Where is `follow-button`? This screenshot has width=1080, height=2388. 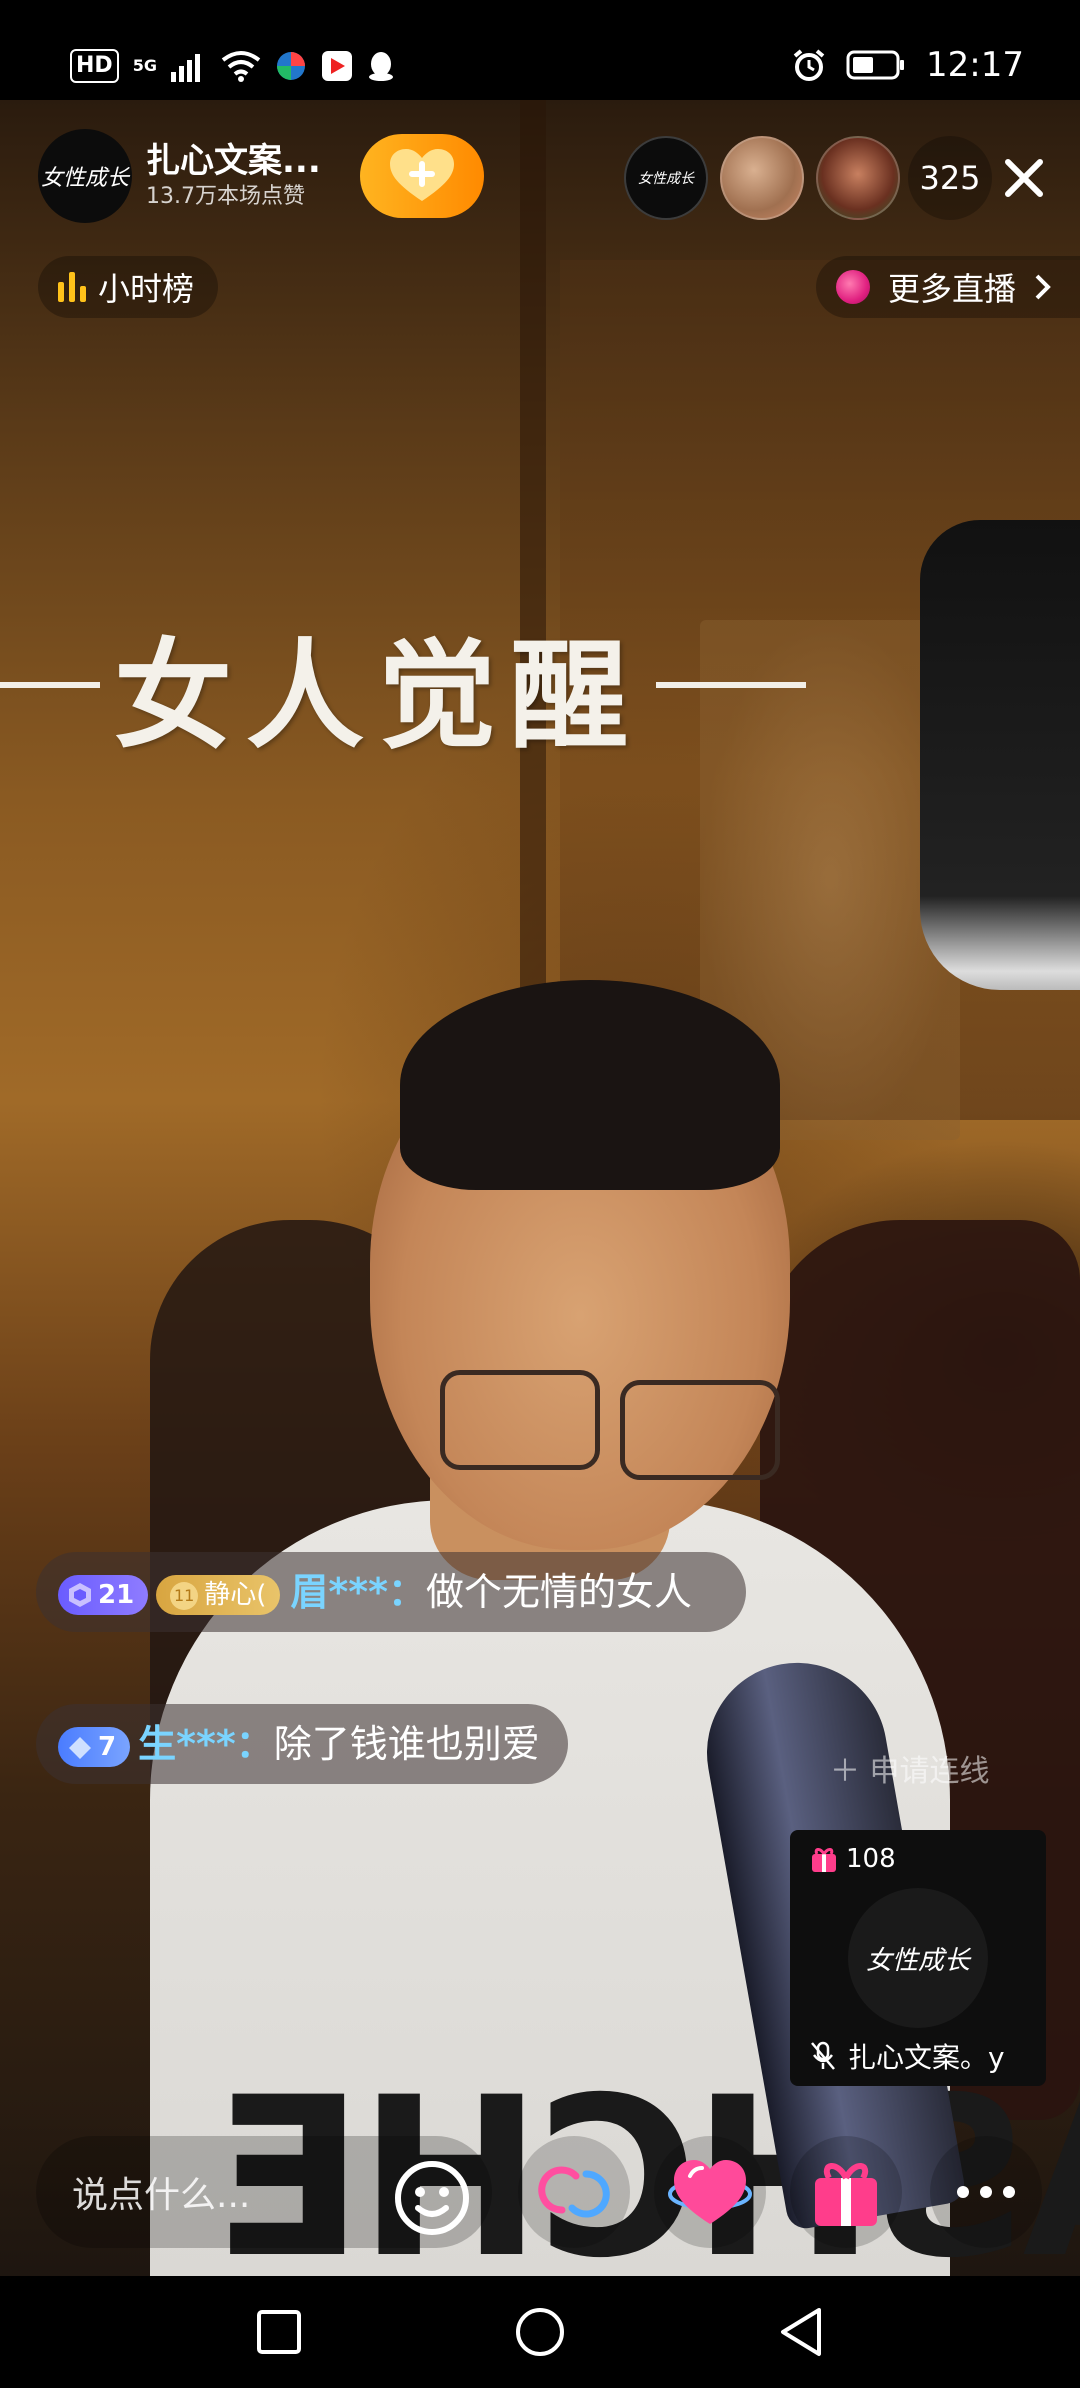
follow-button is located at coordinates (422, 176).